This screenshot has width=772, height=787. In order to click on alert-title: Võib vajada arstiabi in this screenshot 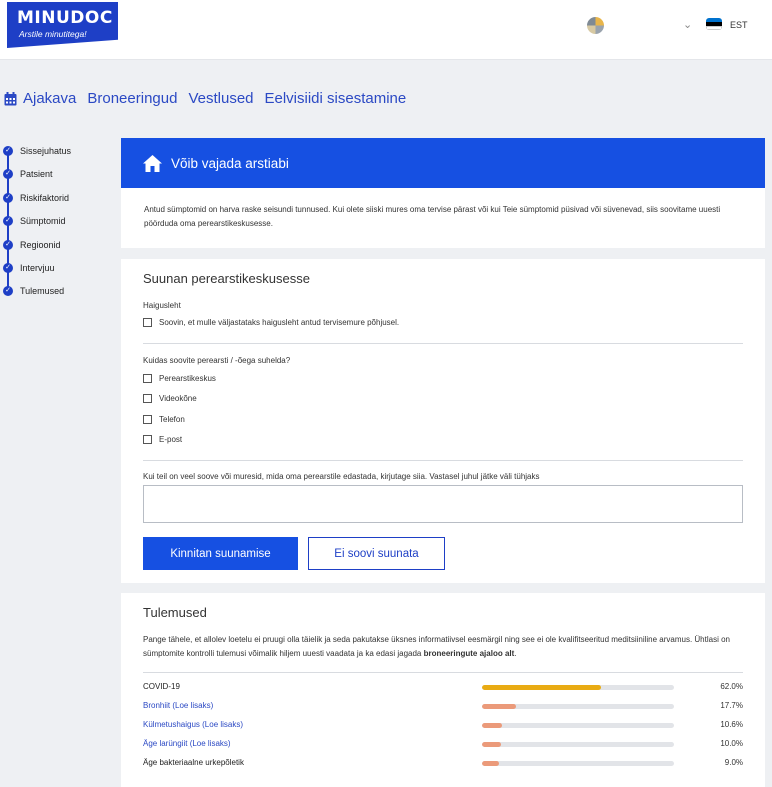, I will do `click(230, 163)`.